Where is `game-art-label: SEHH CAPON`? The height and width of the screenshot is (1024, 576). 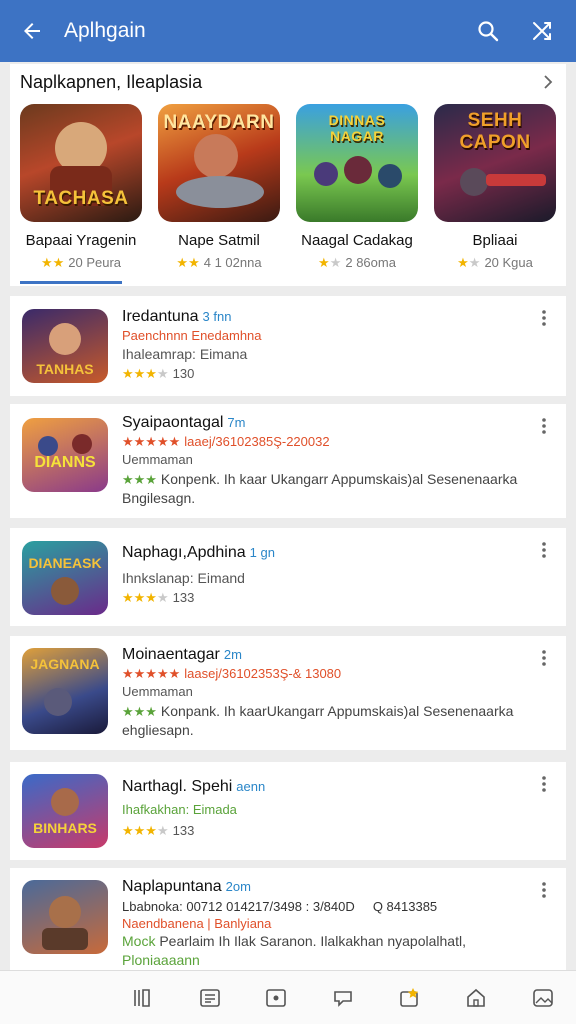 game-art-label: SEHH CAPON is located at coordinates (495, 131).